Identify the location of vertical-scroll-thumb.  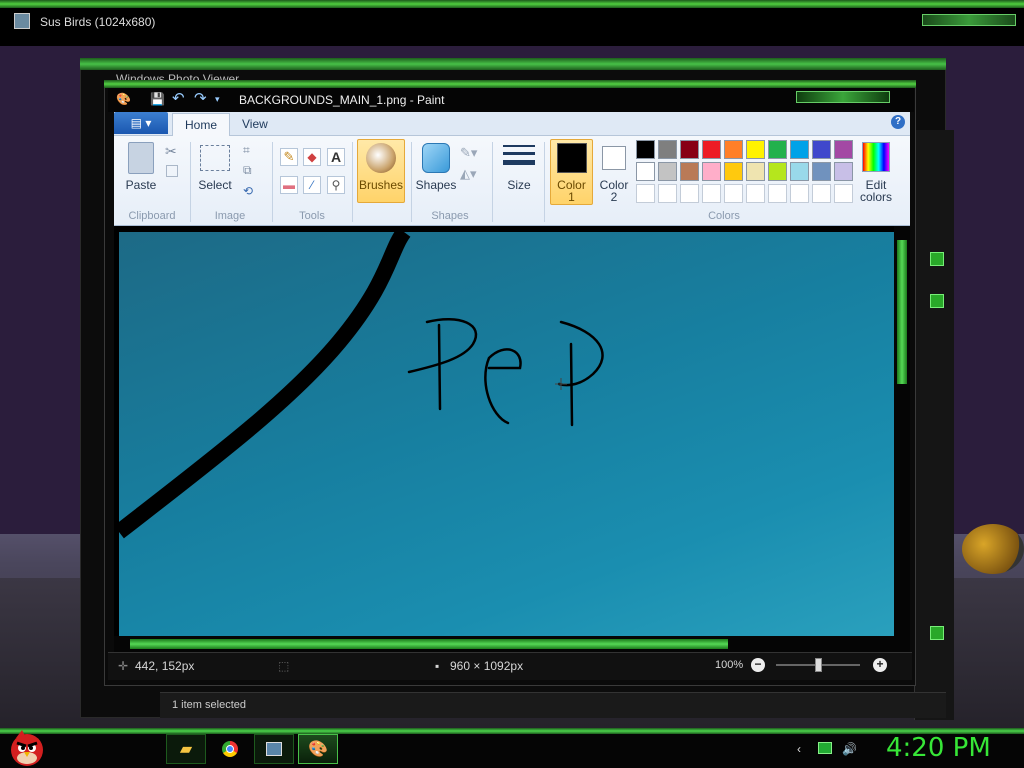
(902, 312).